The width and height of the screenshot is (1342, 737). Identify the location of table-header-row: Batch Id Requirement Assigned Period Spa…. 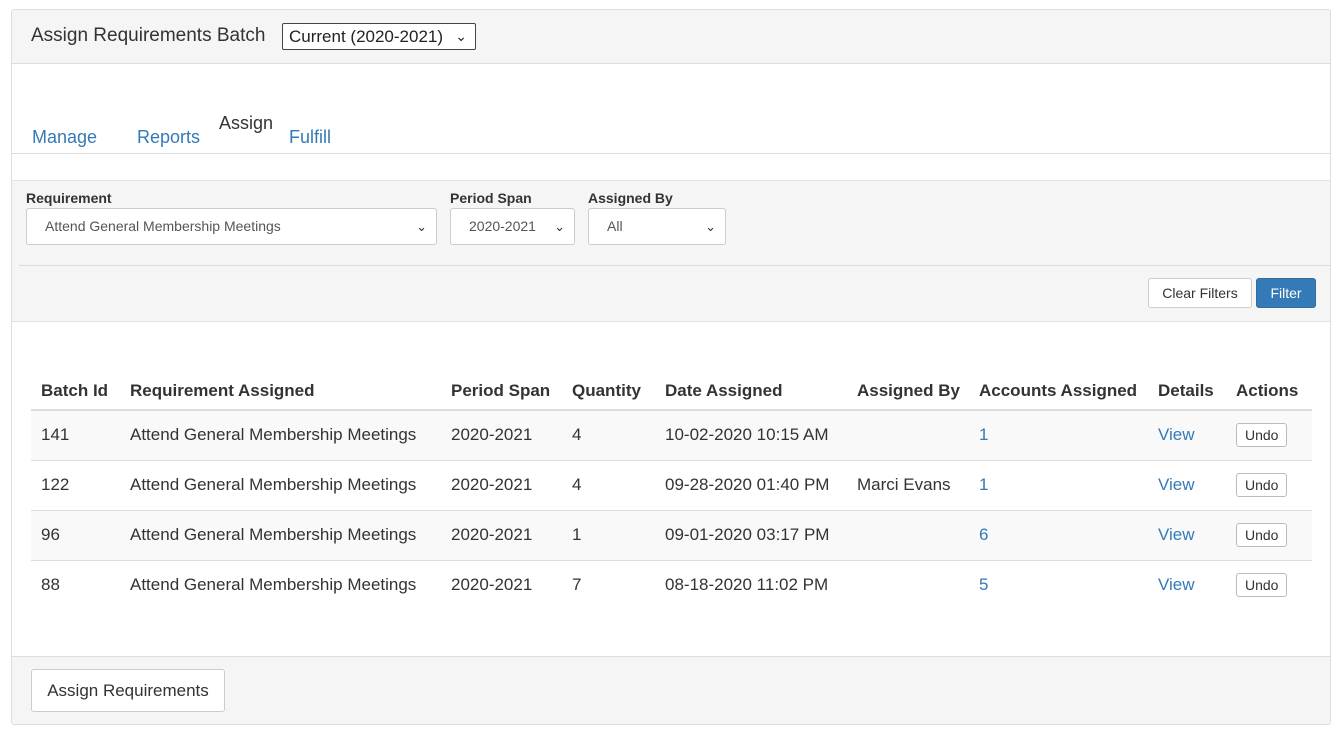
(671, 391).